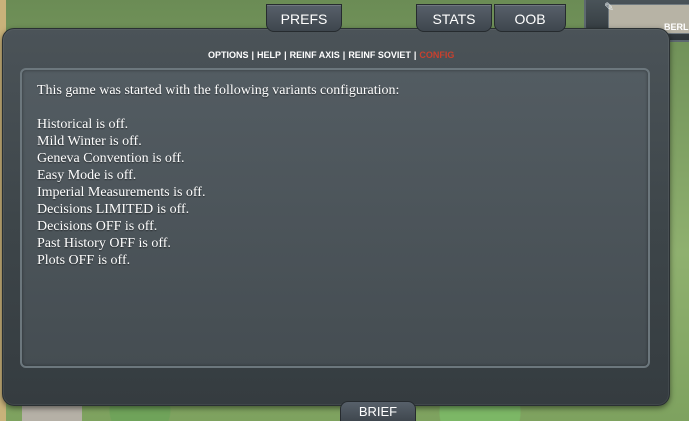 This screenshot has height=421, width=689. What do you see at coordinates (104, 243) in the screenshot?
I see `variant-line: Past History OFF is off.` at bounding box center [104, 243].